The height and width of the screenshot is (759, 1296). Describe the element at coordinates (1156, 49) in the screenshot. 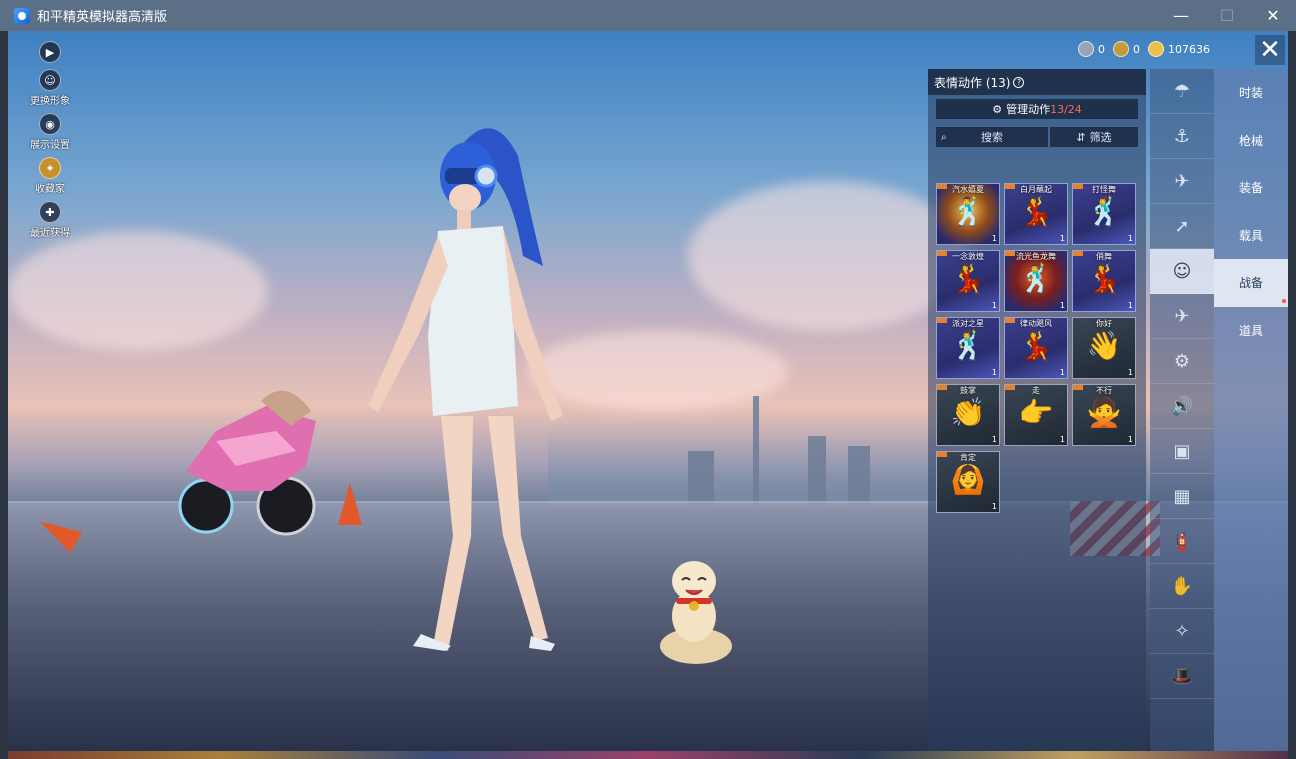

I see `gold-coin-icon` at that location.